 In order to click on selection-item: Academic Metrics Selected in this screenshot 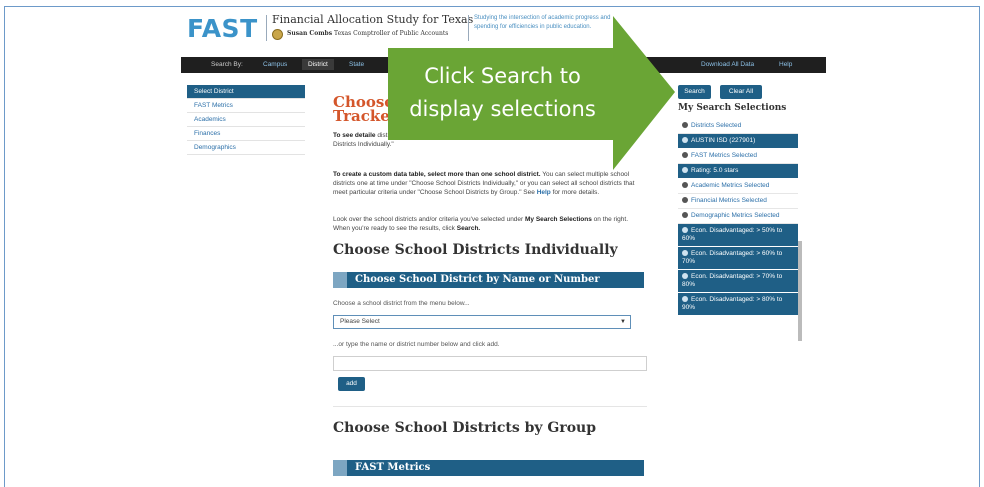, I will do `click(738, 186)`.